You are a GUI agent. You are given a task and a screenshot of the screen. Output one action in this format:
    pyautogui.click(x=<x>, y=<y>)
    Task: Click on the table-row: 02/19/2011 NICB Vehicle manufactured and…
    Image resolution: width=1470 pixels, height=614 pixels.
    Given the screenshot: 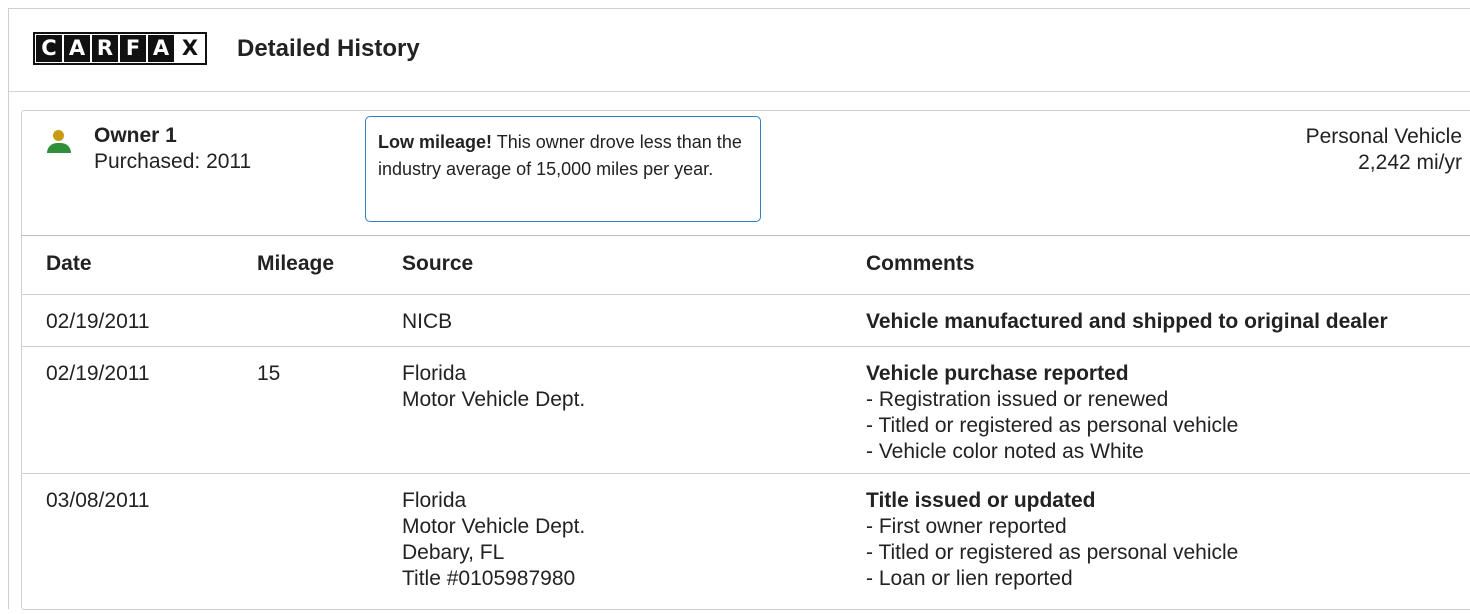 What is the action you would take?
    pyautogui.click(x=745, y=321)
    